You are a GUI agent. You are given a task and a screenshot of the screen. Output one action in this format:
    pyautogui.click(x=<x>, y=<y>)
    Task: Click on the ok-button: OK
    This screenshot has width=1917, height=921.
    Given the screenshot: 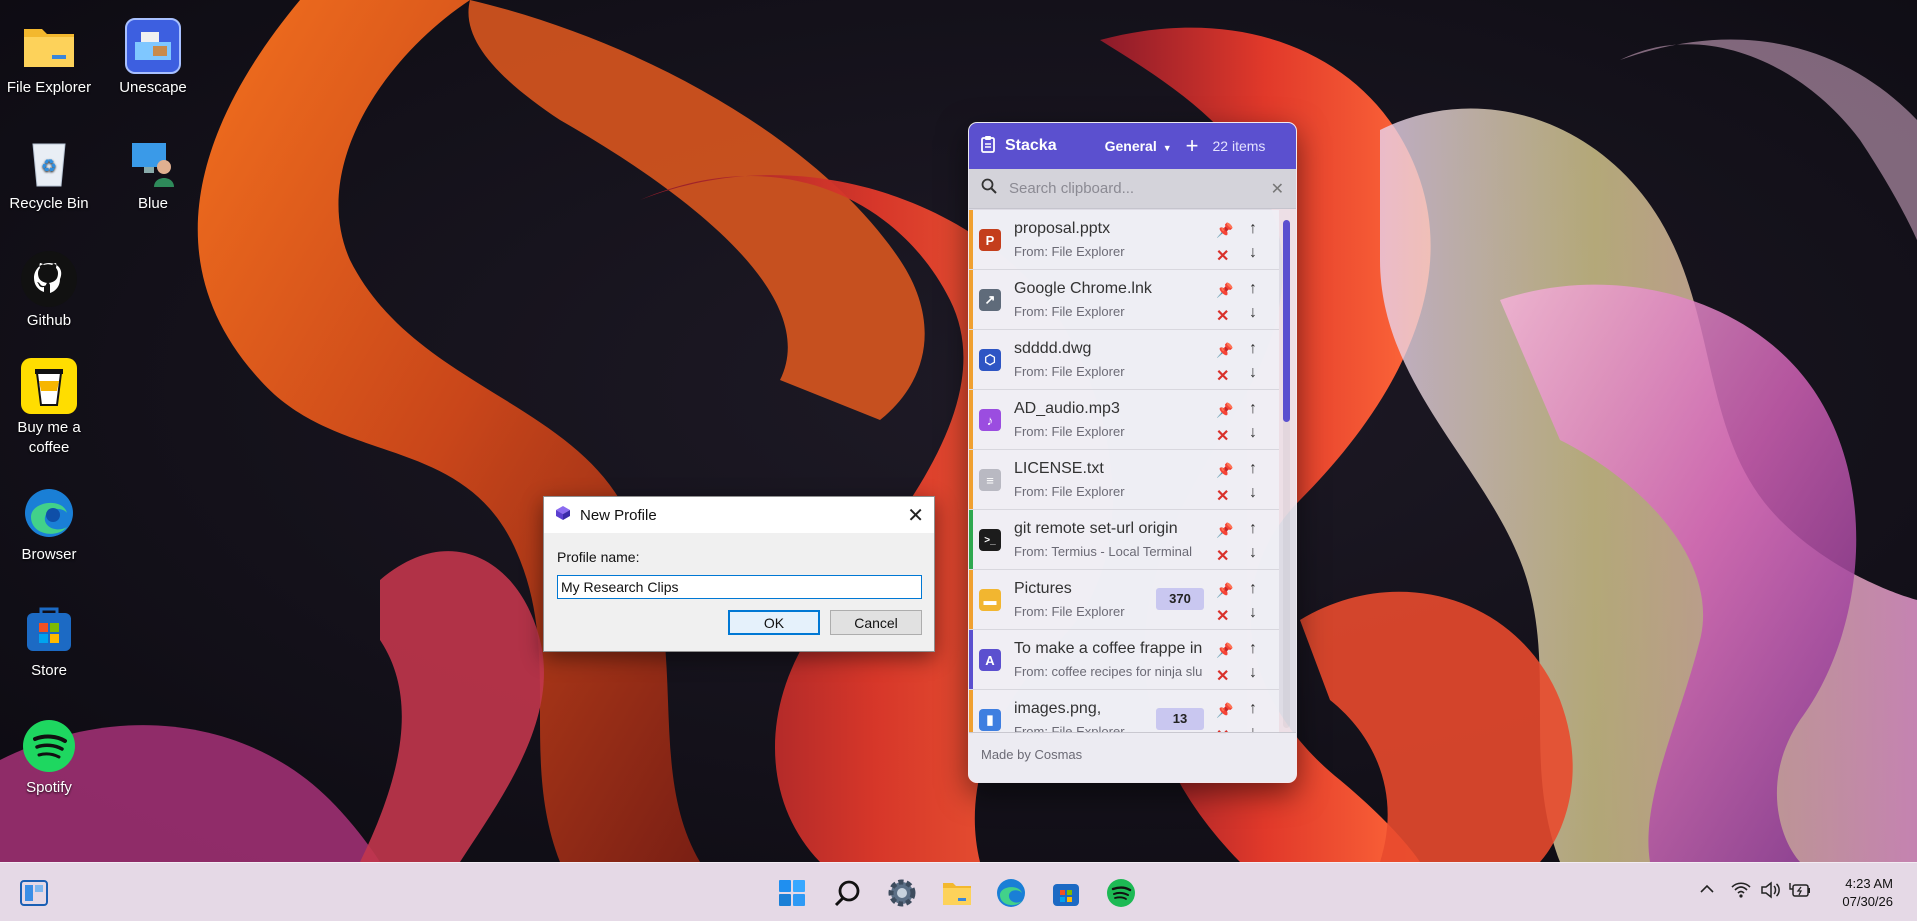 What is the action you would take?
    pyautogui.click(x=774, y=622)
    